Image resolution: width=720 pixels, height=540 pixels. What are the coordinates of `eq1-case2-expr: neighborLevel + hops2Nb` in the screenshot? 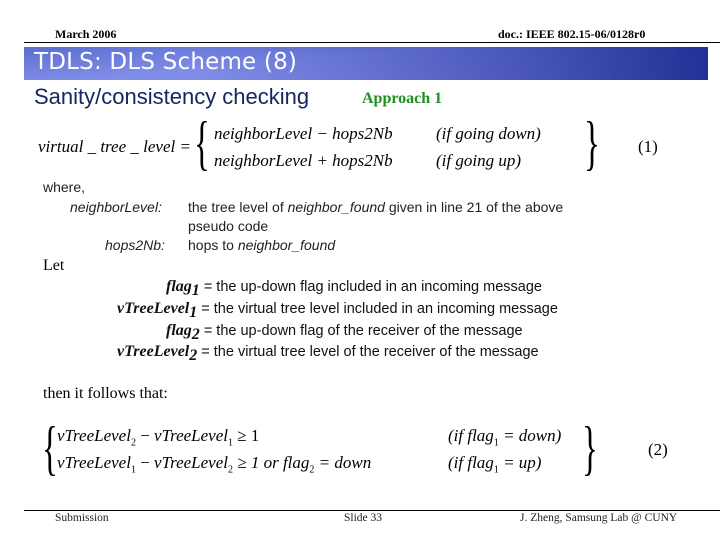 It's located at (303, 160).